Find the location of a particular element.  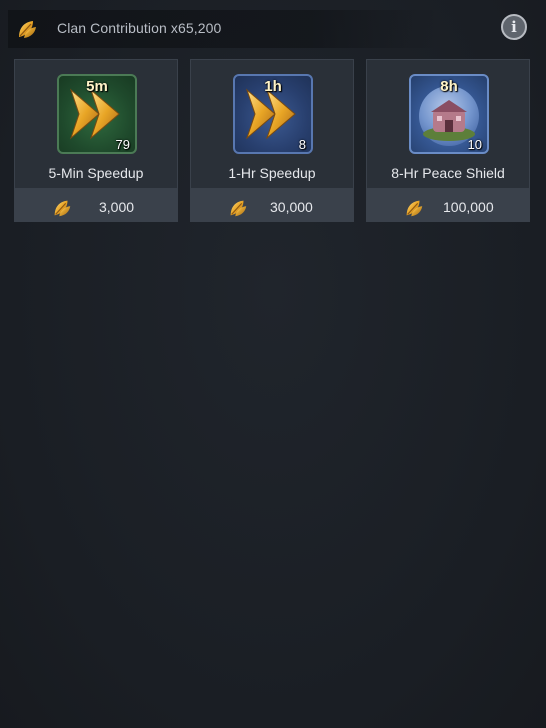

shop-item-8hr-peace-shield: 8h 10 8-Hr Peace Shield 100,000 is located at coordinates (448, 140).